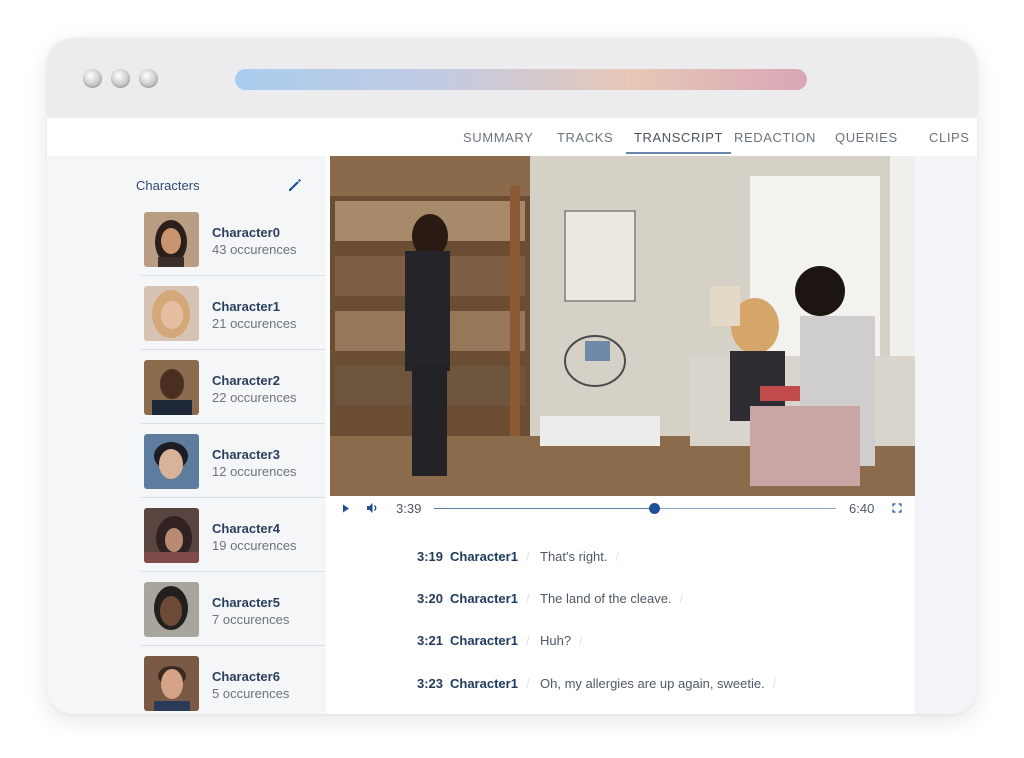 This screenshot has height=758, width=1024. What do you see at coordinates (678, 142) in the screenshot?
I see `tab-transcript: TRANSCRIPT` at bounding box center [678, 142].